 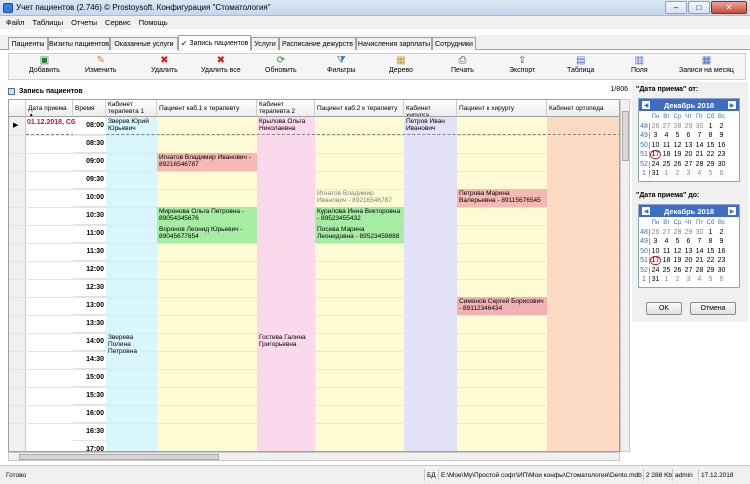 What do you see at coordinates (502, 198) in the screenshot?
I see `appointment-entry: Петрова Марина Валерьевна - 89115676545` at bounding box center [502, 198].